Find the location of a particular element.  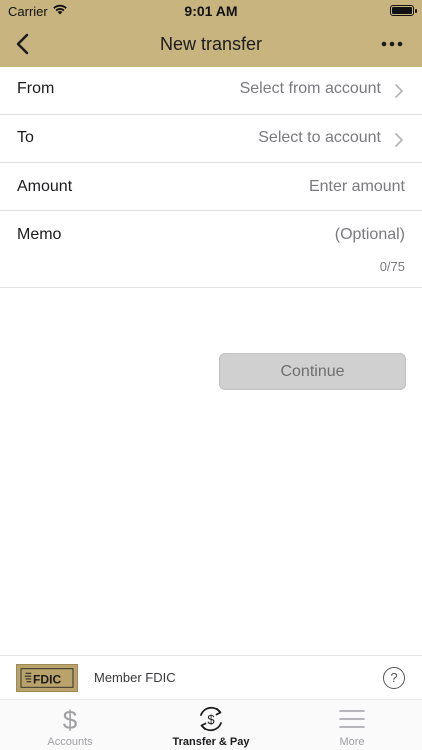

member-fdic-text: Member FDIC is located at coordinates (135, 677).